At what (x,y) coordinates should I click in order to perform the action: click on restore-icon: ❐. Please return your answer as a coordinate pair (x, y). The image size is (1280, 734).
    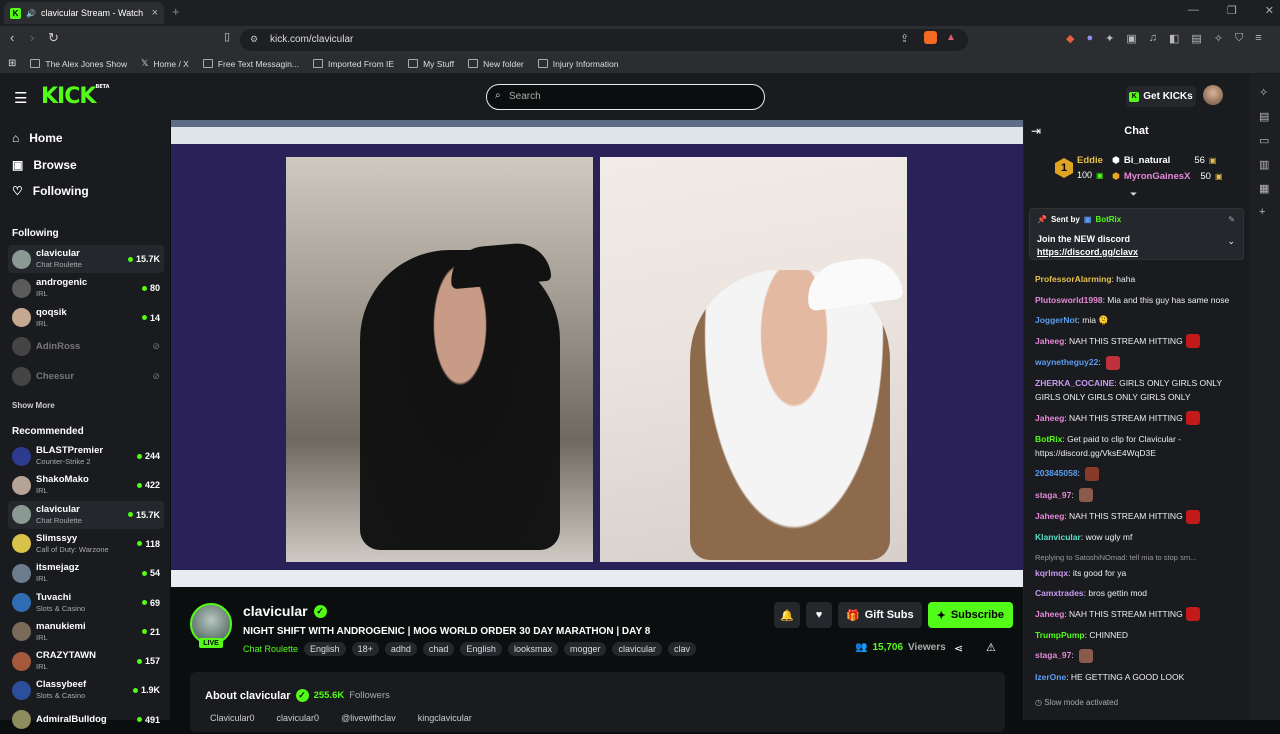
    Looking at the image, I should click on (1232, 10).